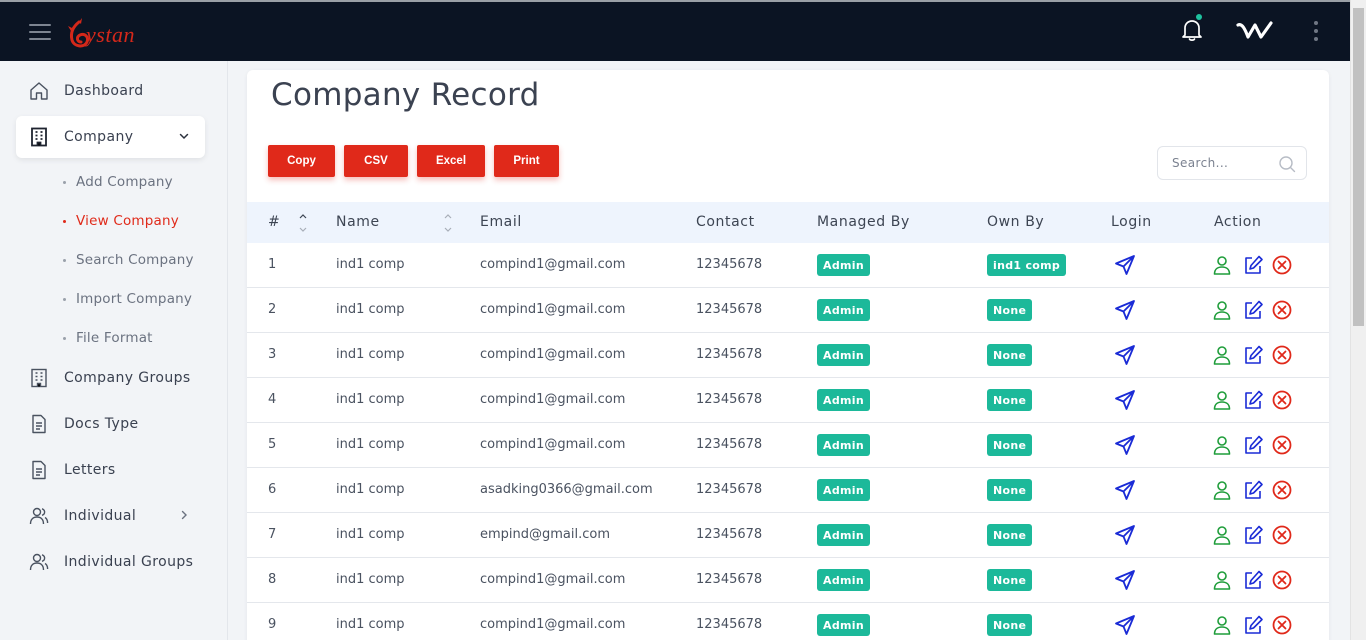  I want to click on hamburger-menu-icon, so click(40, 32).